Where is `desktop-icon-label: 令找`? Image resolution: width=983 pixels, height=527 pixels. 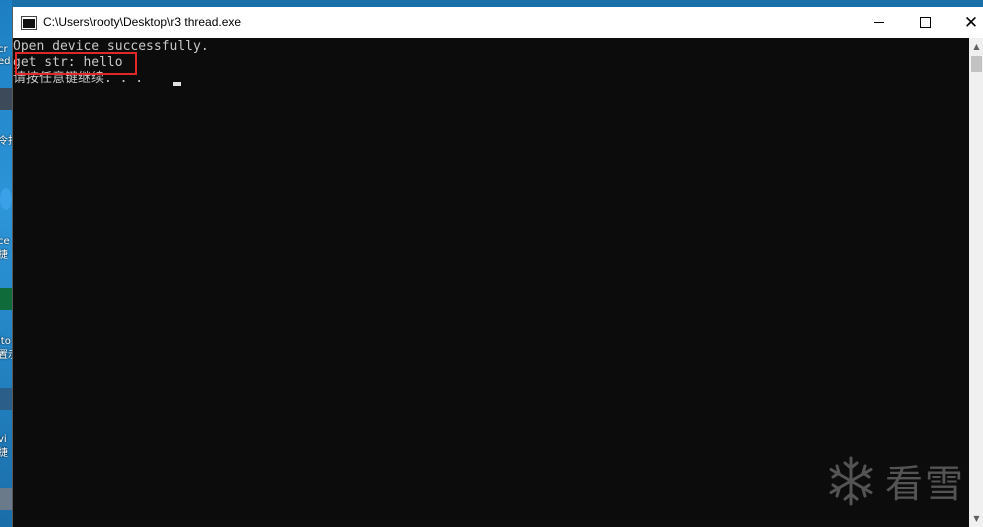 desktop-icon-label: 令找 is located at coordinates (6, 141).